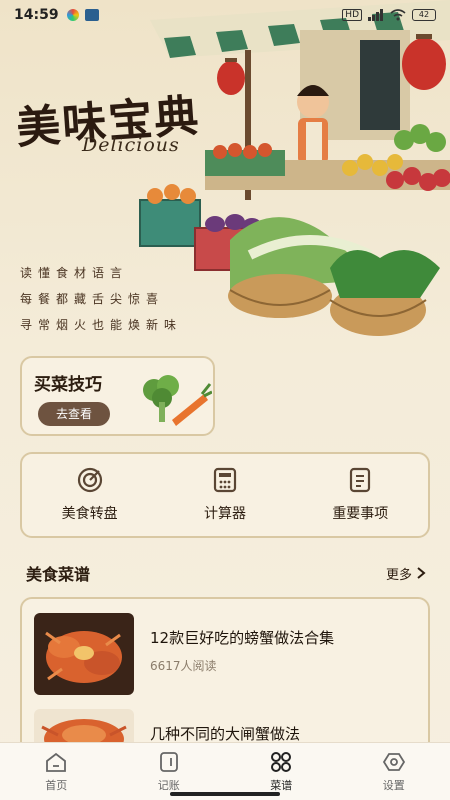 The width and height of the screenshot is (450, 800). Describe the element at coordinates (183, 666) in the screenshot. I see `recipe-read-count: 6617人阅读` at that location.